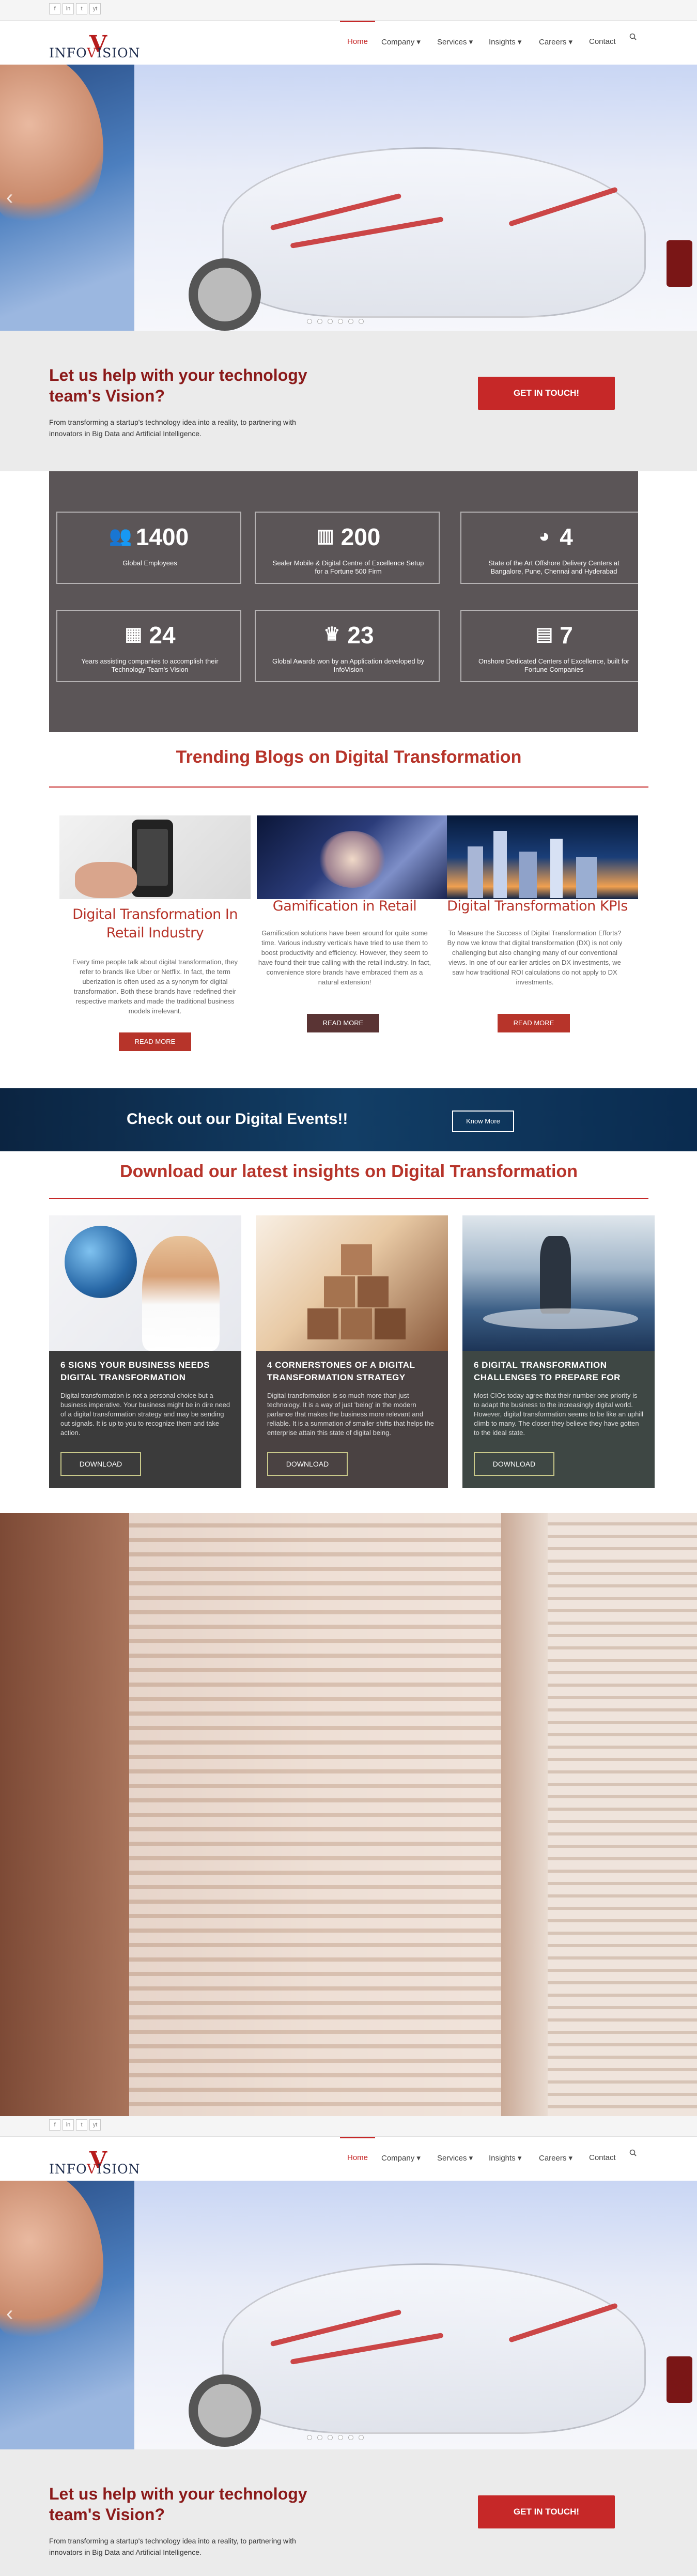 This screenshot has width=697, height=2576. Describe the element at coordinates (134, 634) in the screenshot. I see `calendar-icon: ▦` at that location.